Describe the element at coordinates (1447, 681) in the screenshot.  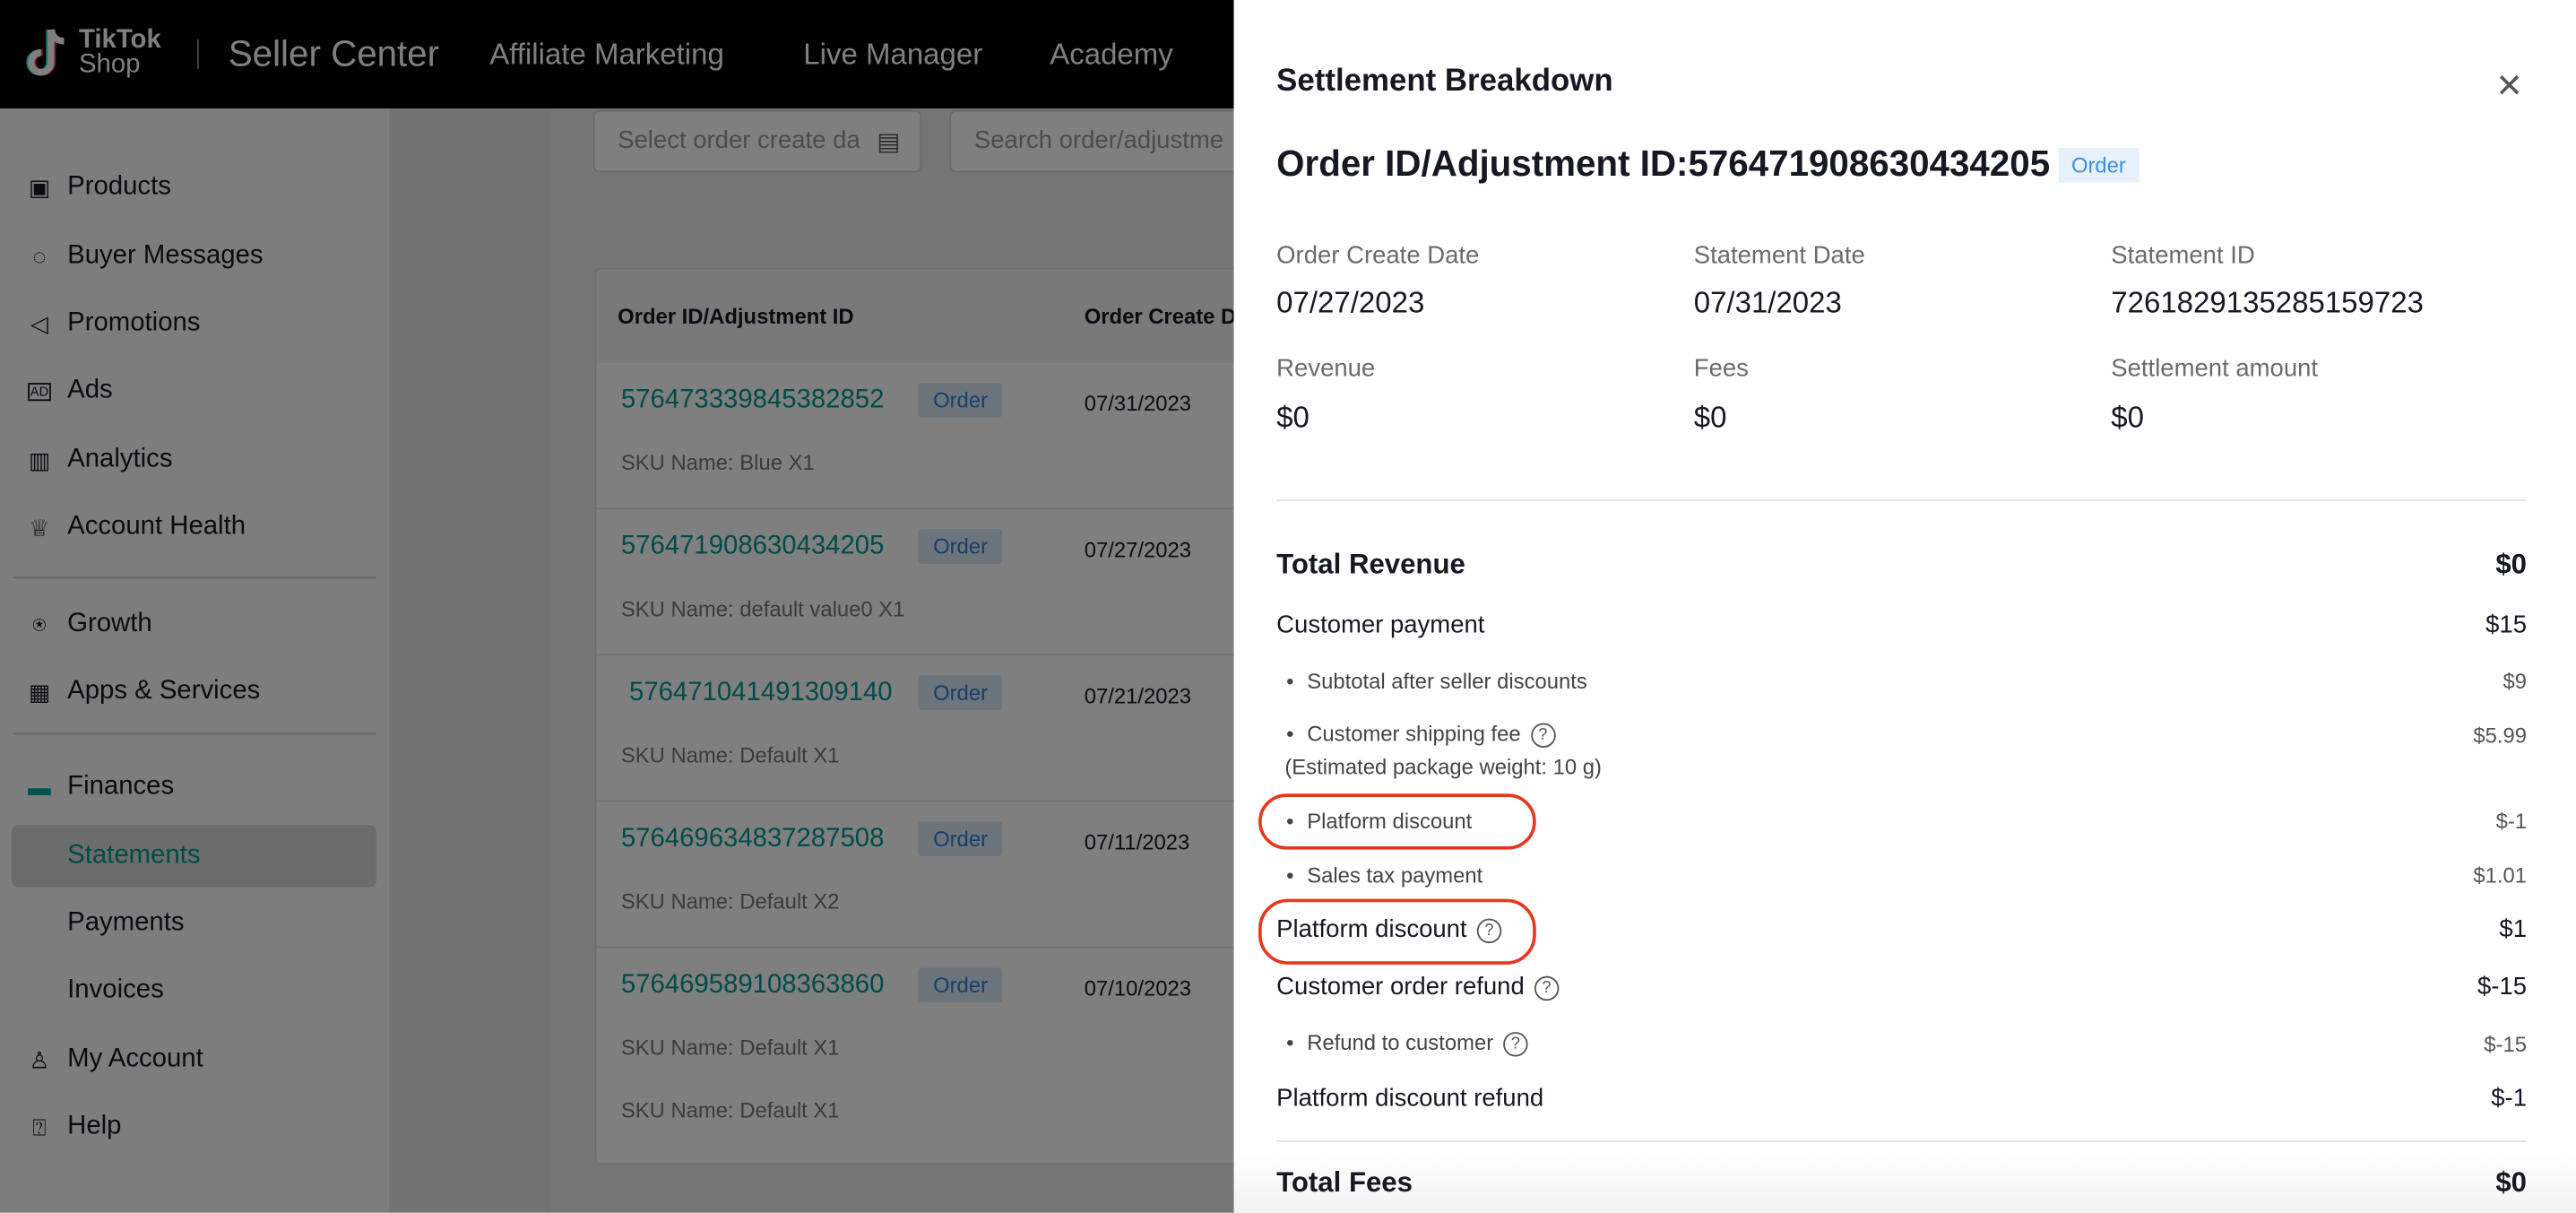
I see `line-label: Subtotal after seller discounts` at that location.